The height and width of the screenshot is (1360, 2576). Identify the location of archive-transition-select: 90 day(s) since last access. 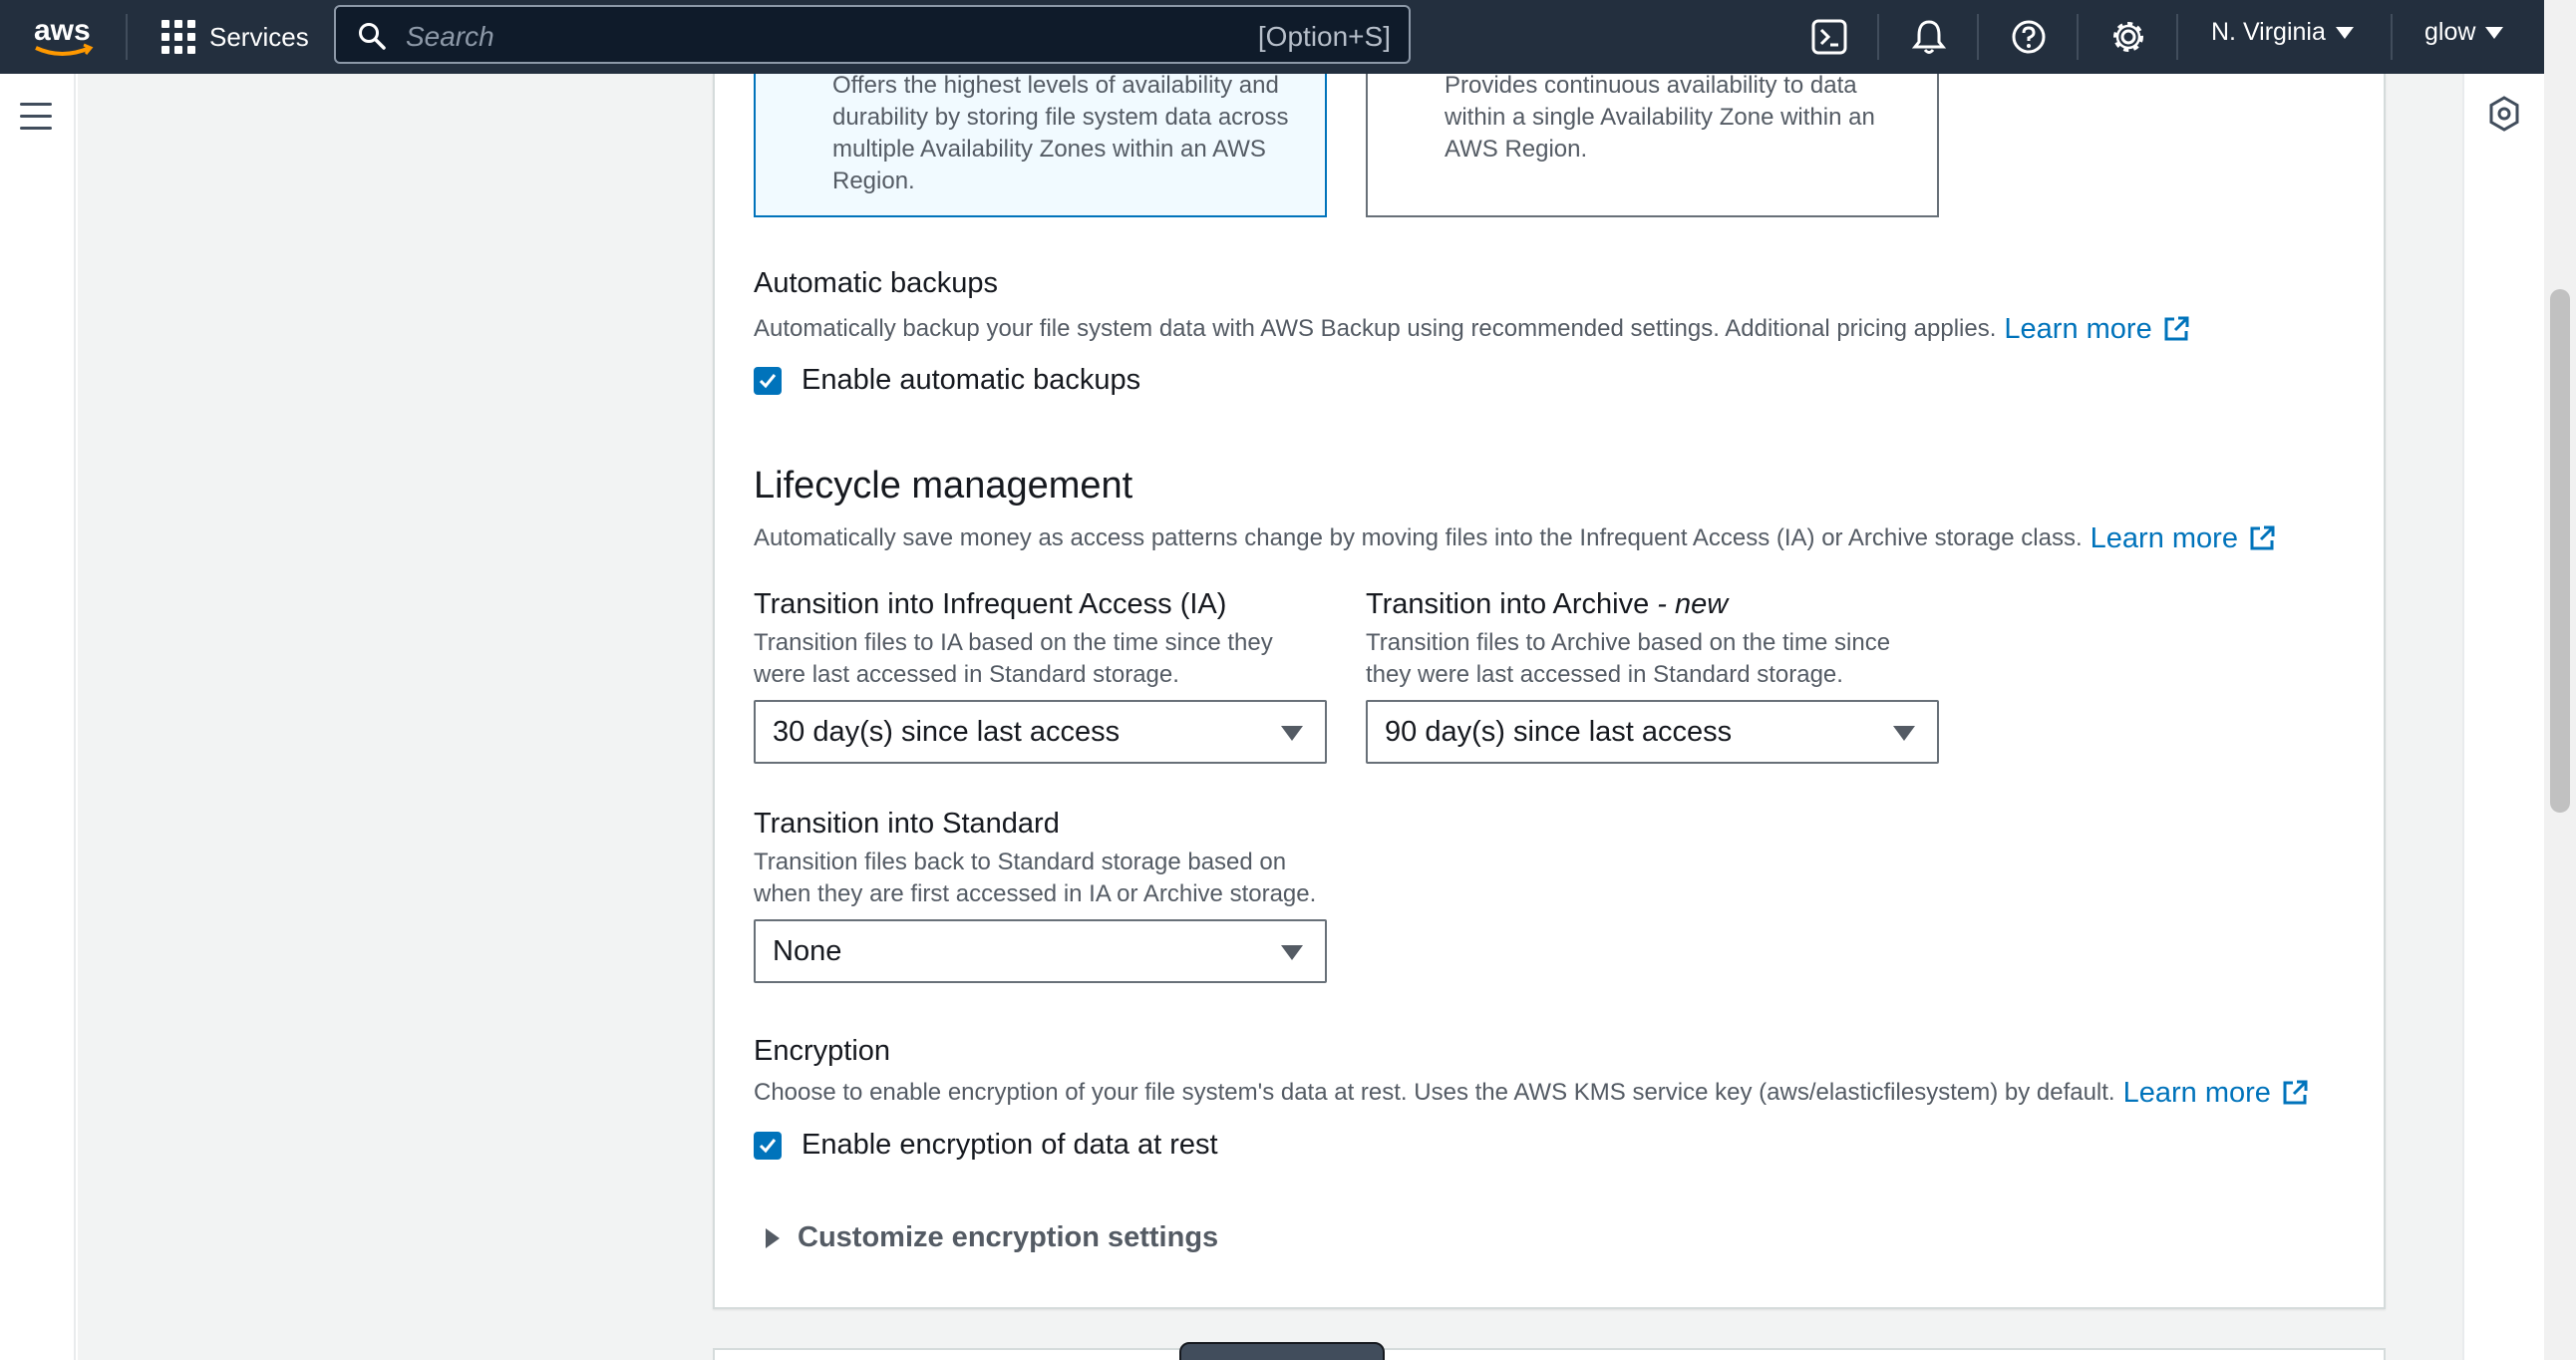
(1652, 732).